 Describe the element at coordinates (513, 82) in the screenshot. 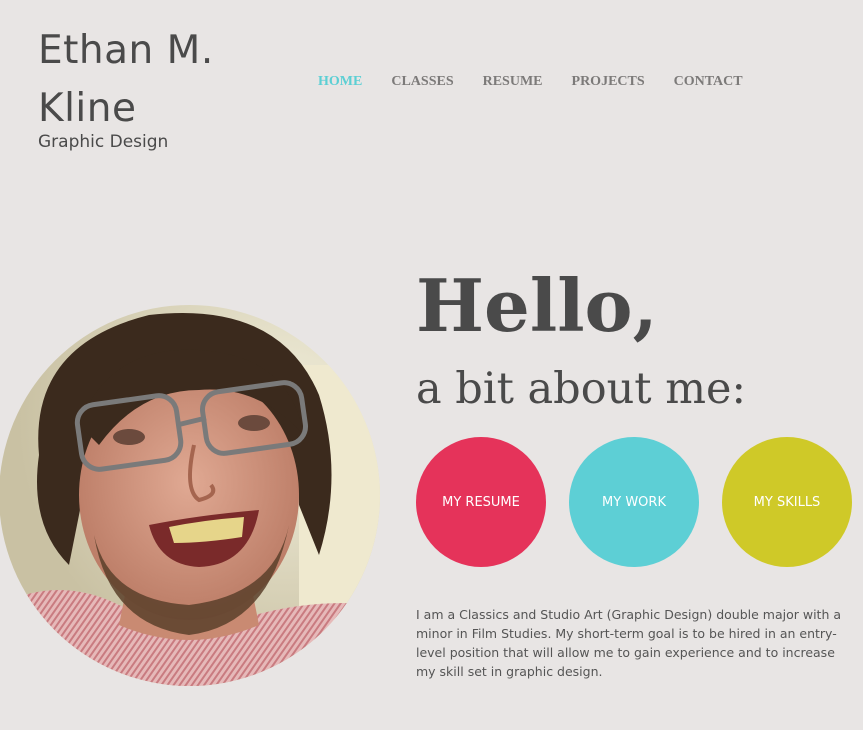

I see `nav-item-resume: RESUME` at that location.